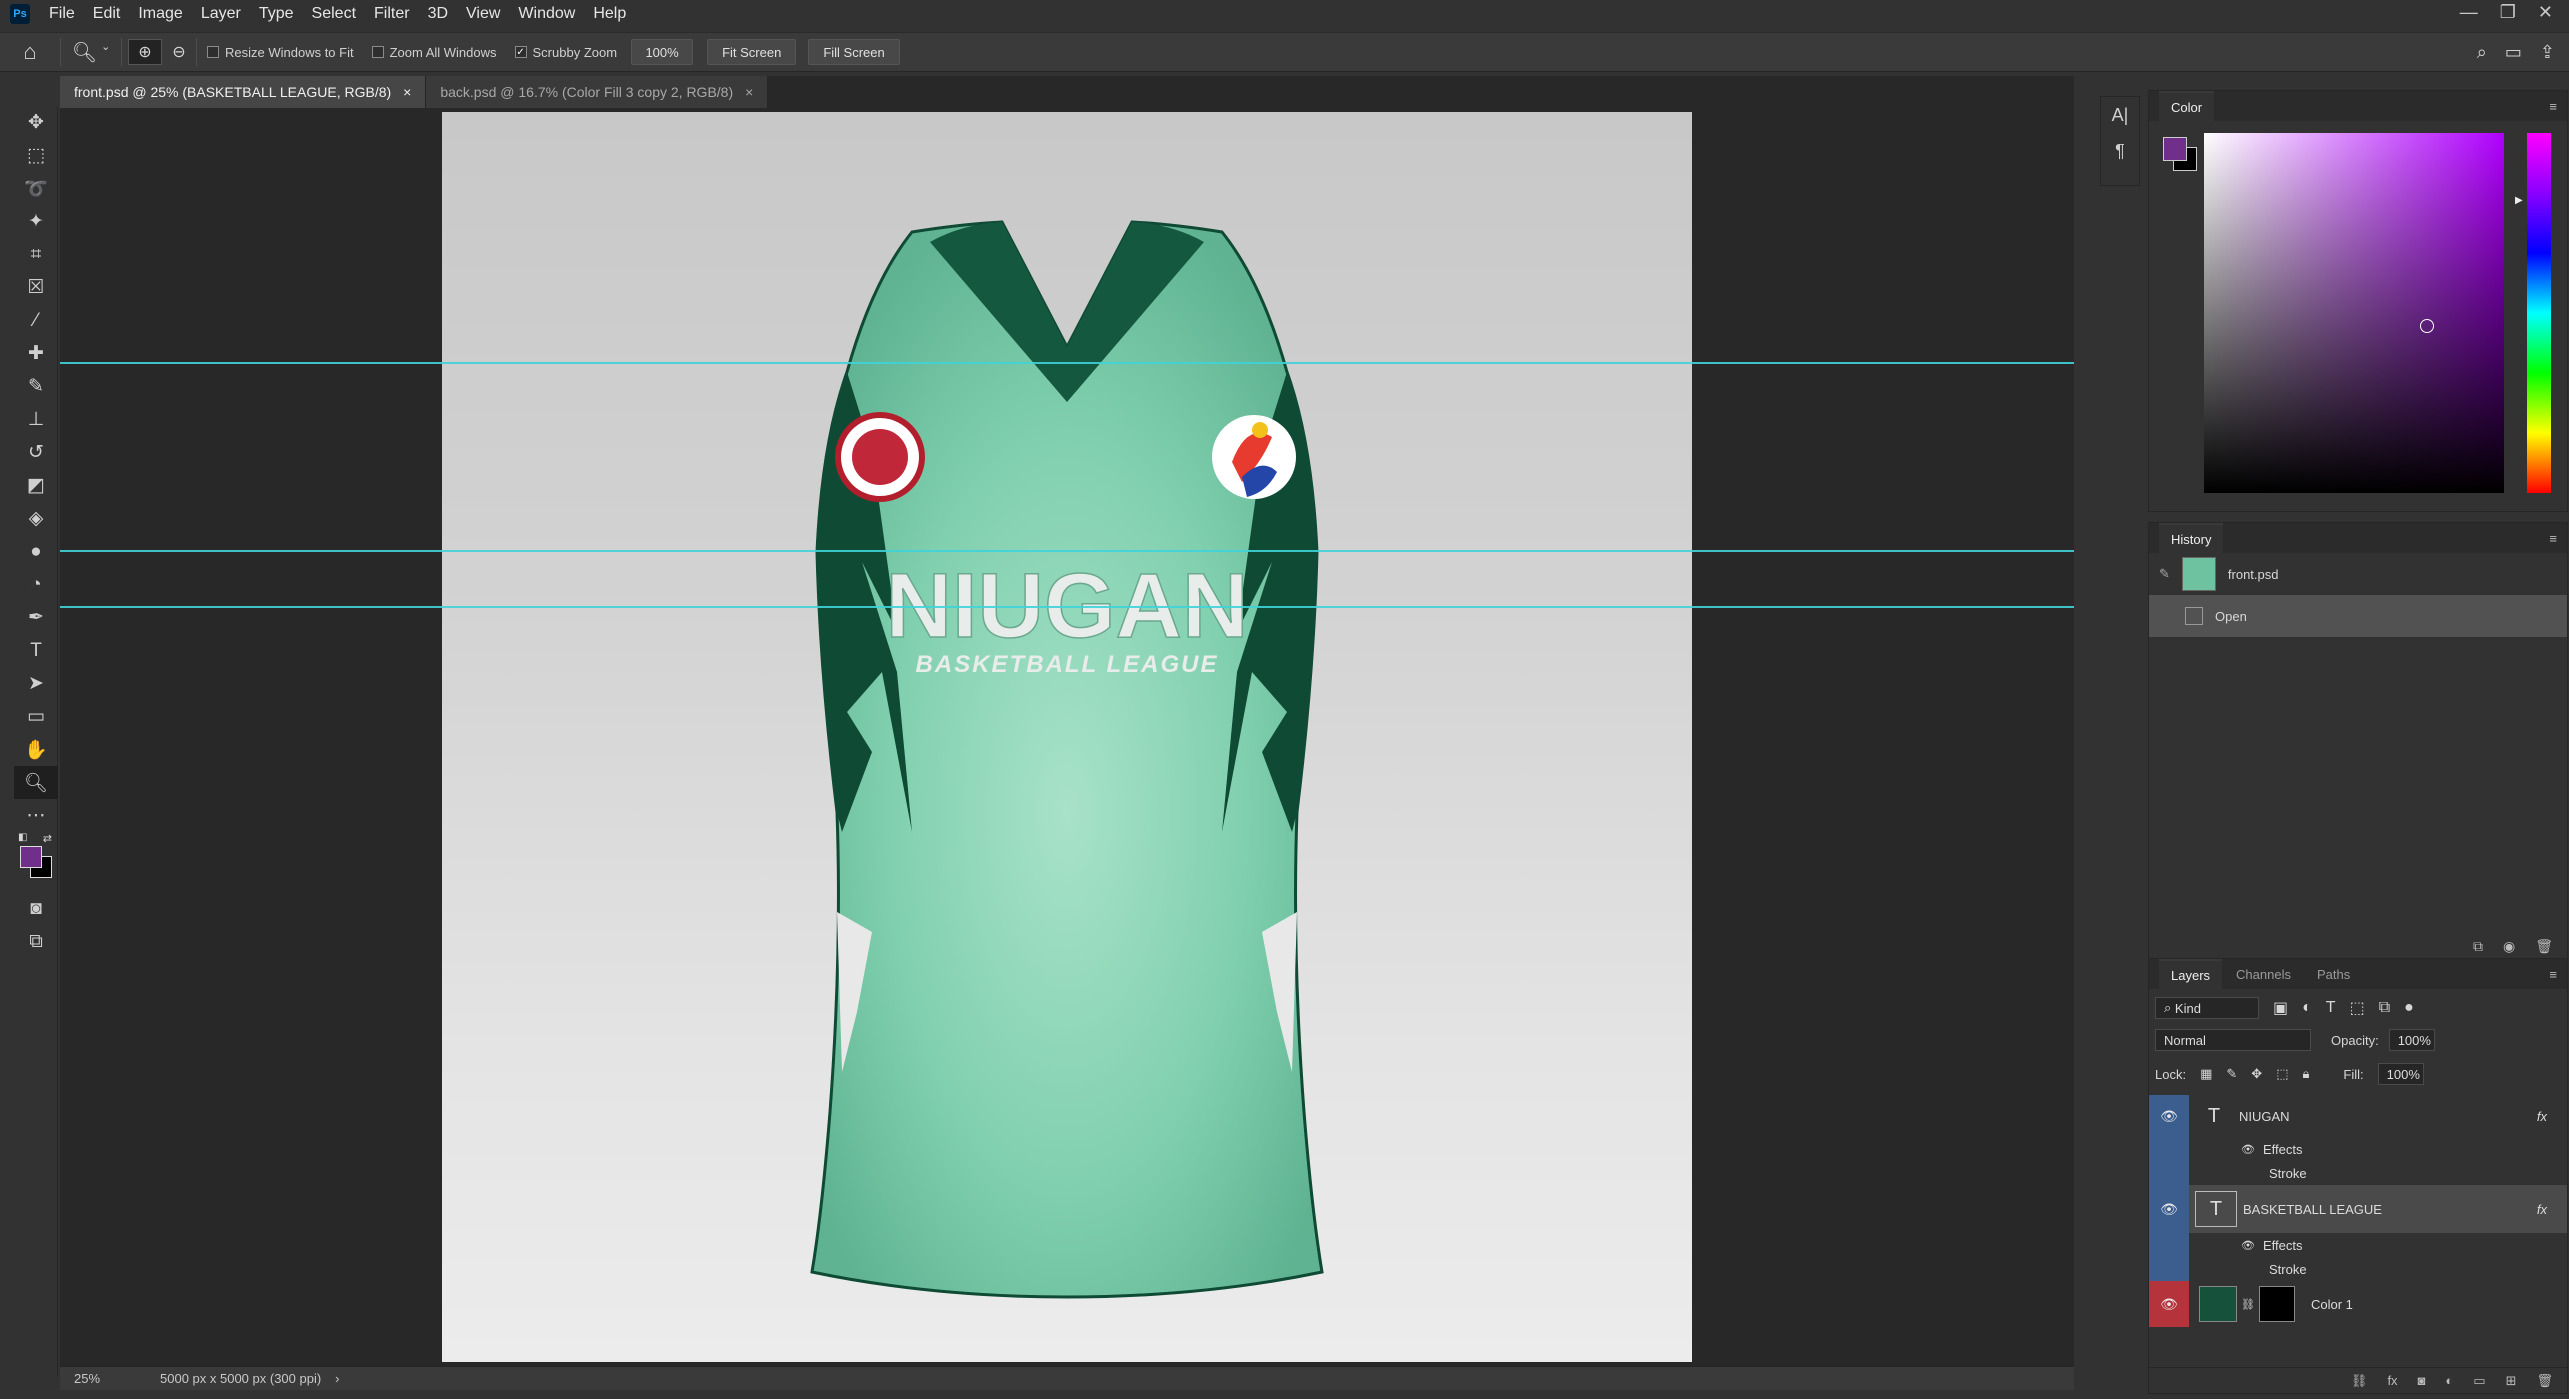 This screenshot has width=2569, height=1399. What do you see at coordinates (2191, 538) in the screenshot?
I see `tab-history: History` at bounding box center [2191, 538].